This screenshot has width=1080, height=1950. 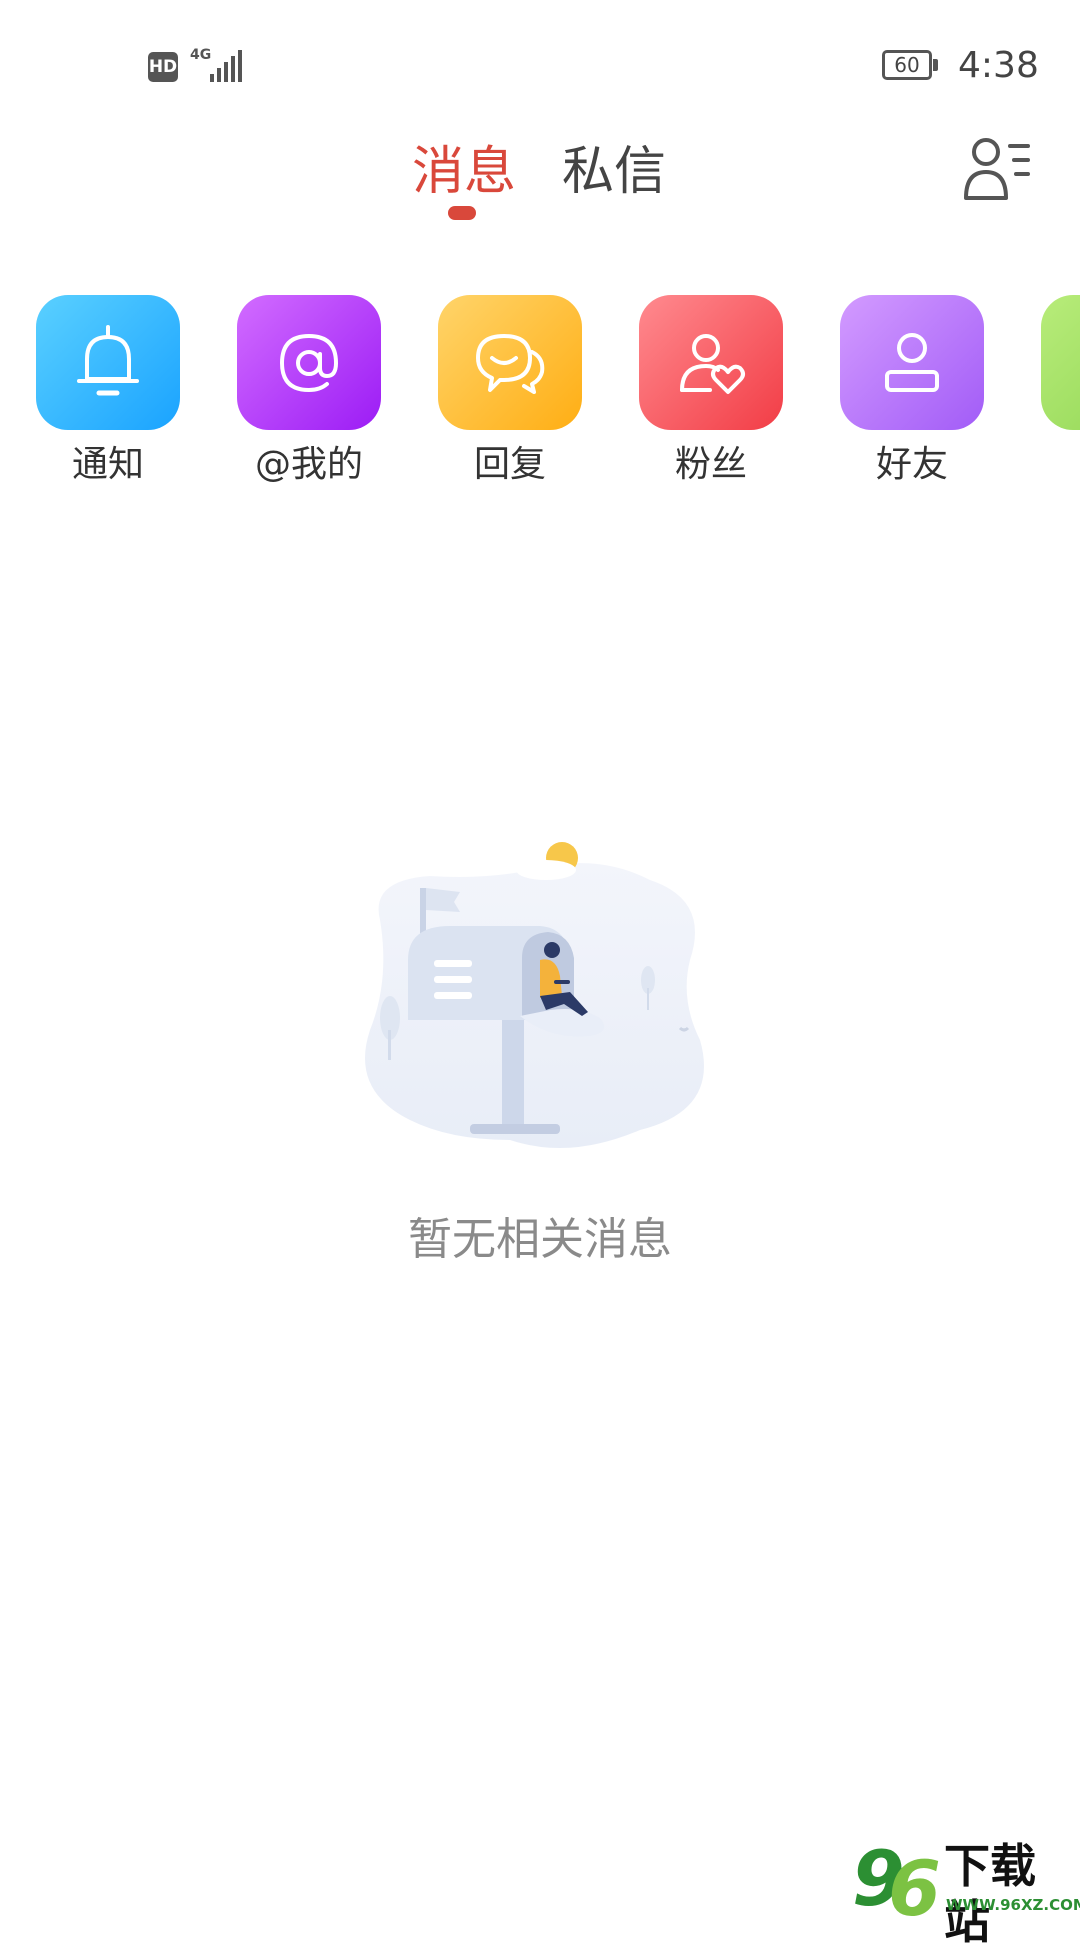 I want to click on category-friends: 好友, so click(x=912, y=392).